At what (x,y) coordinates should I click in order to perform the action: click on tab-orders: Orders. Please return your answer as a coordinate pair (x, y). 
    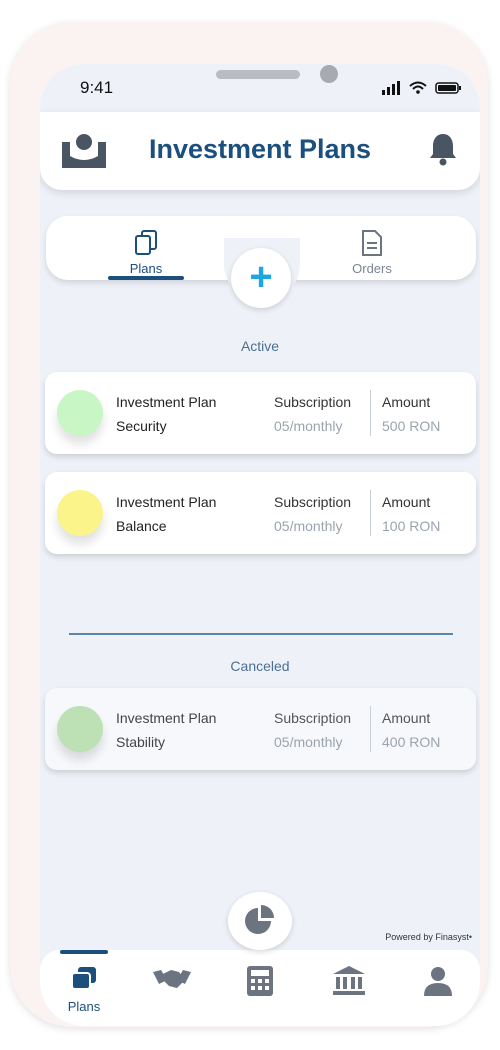
    Looking at the image, I should click on (372, 253).